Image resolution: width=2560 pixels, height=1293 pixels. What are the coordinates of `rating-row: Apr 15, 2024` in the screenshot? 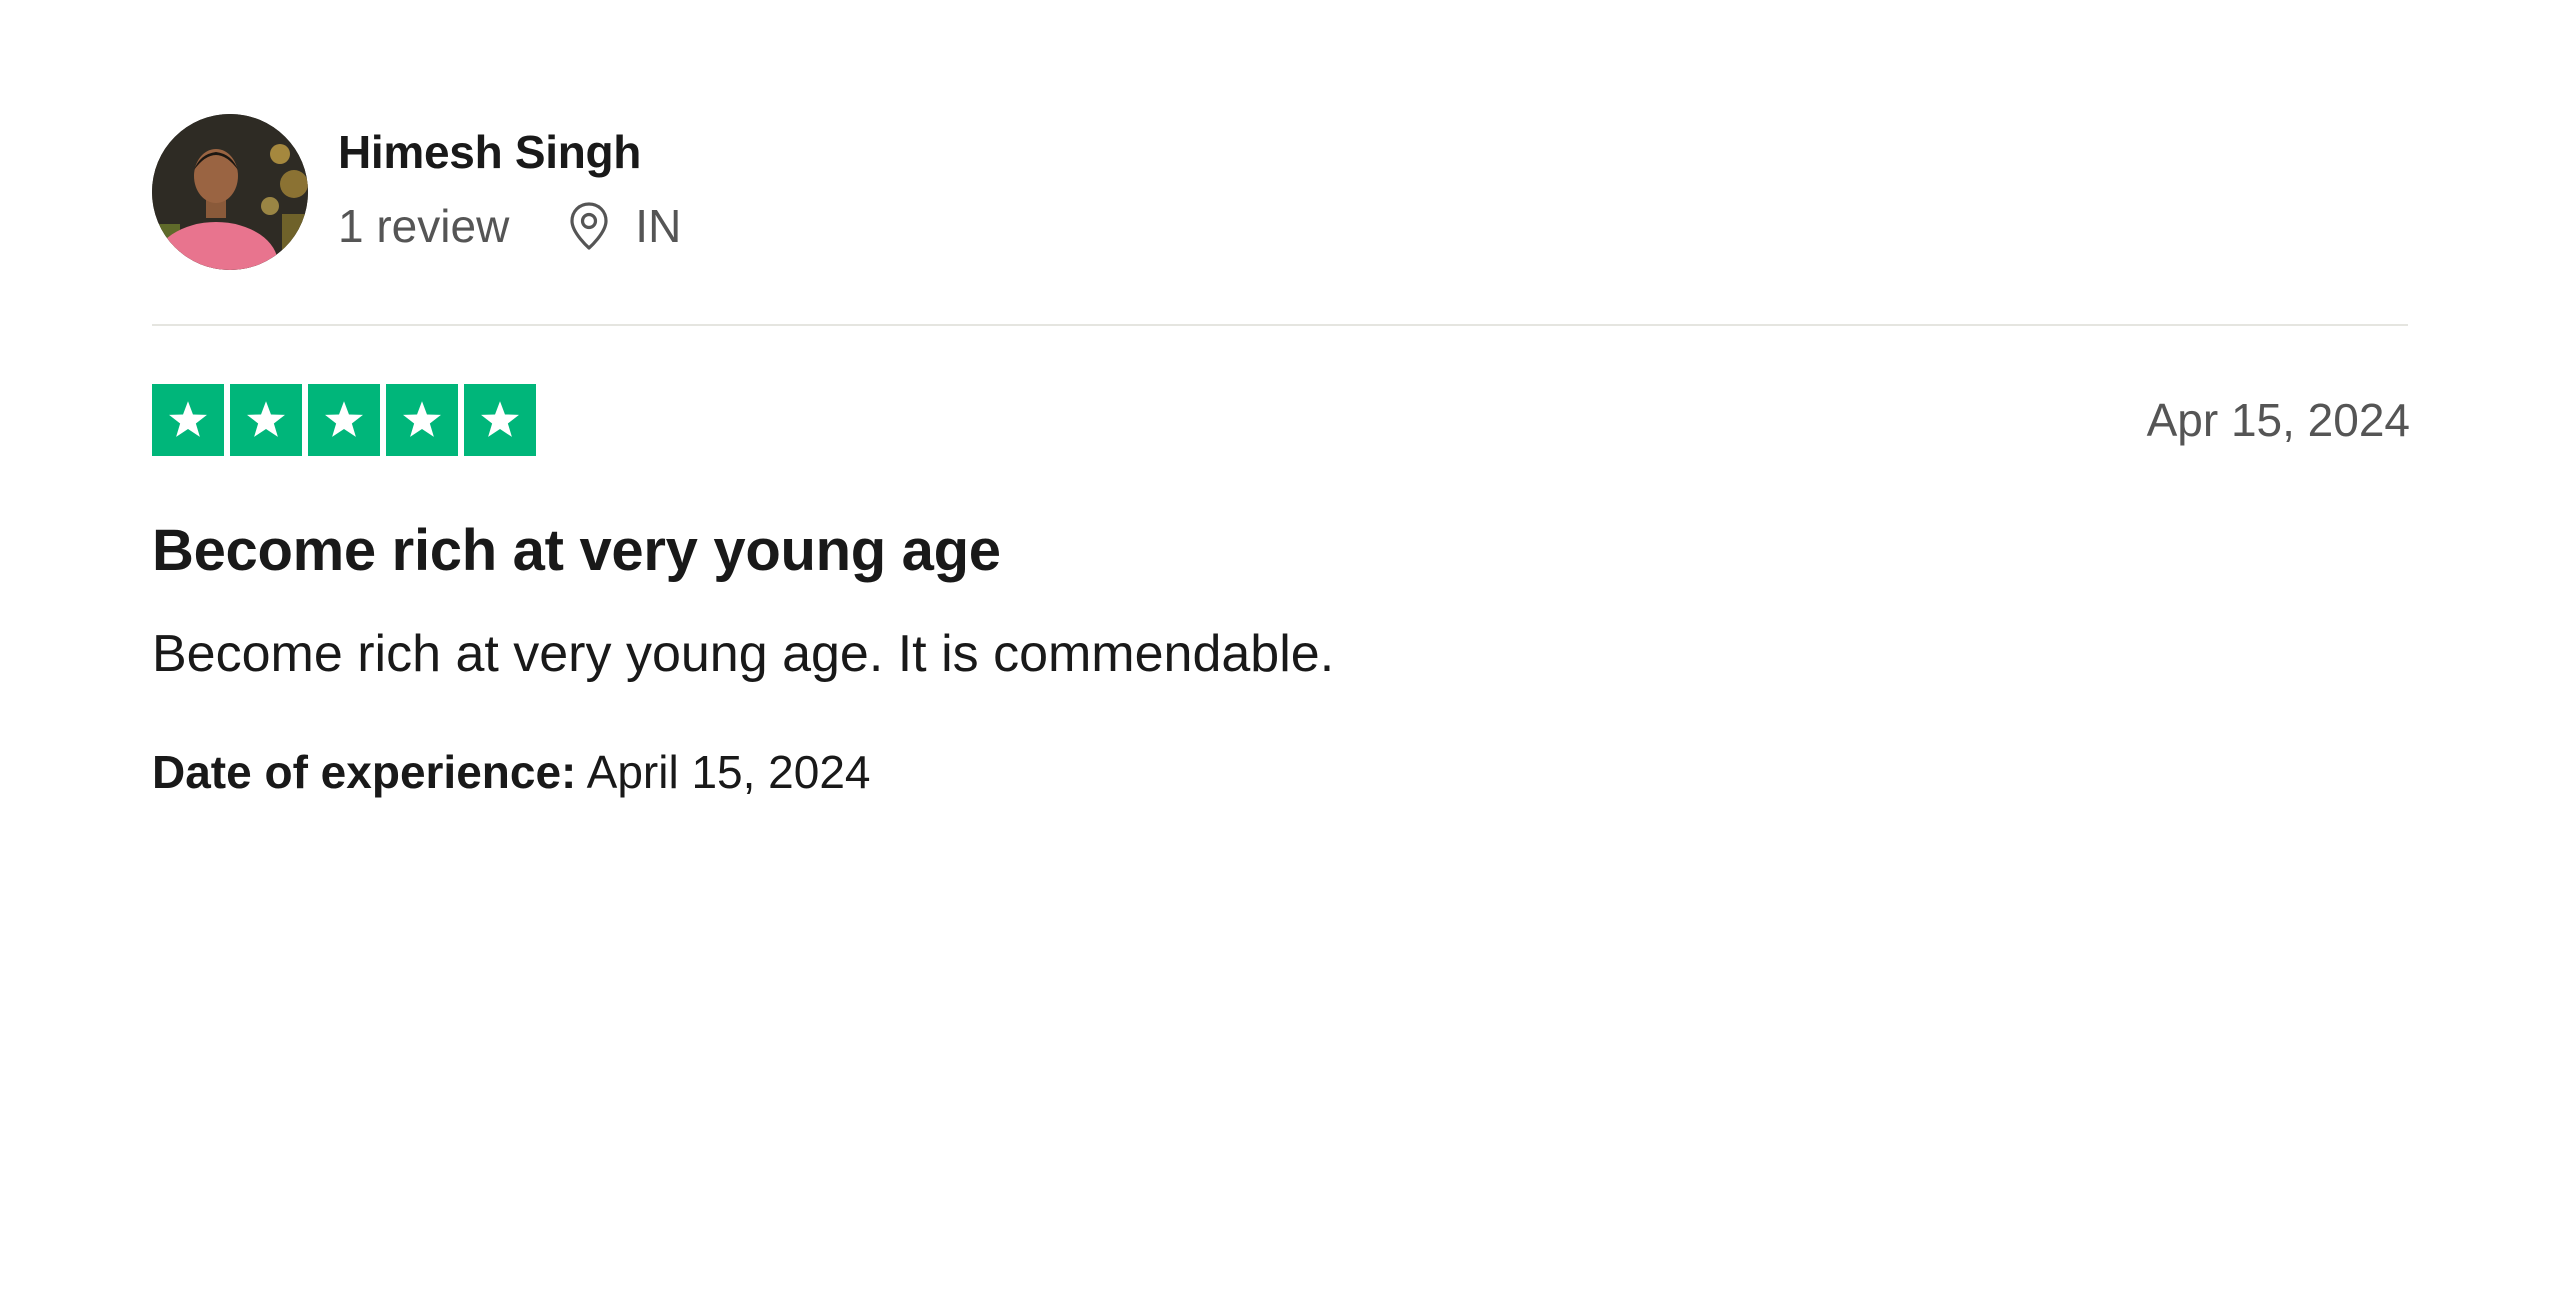 It's located at (1281, 420).